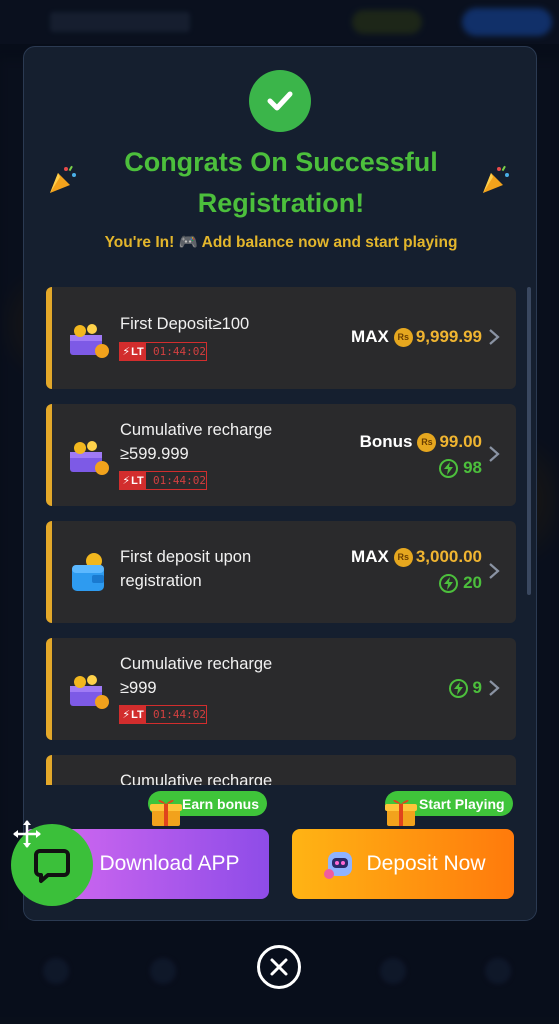 The height and width of the screenshot is (1024, 559). I want to click on bonus-points: 98, so click(460, 468).